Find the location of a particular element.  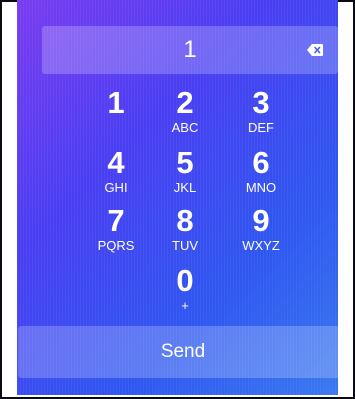

key-9: 9 WXYZ is located at coordinates (261, 233).